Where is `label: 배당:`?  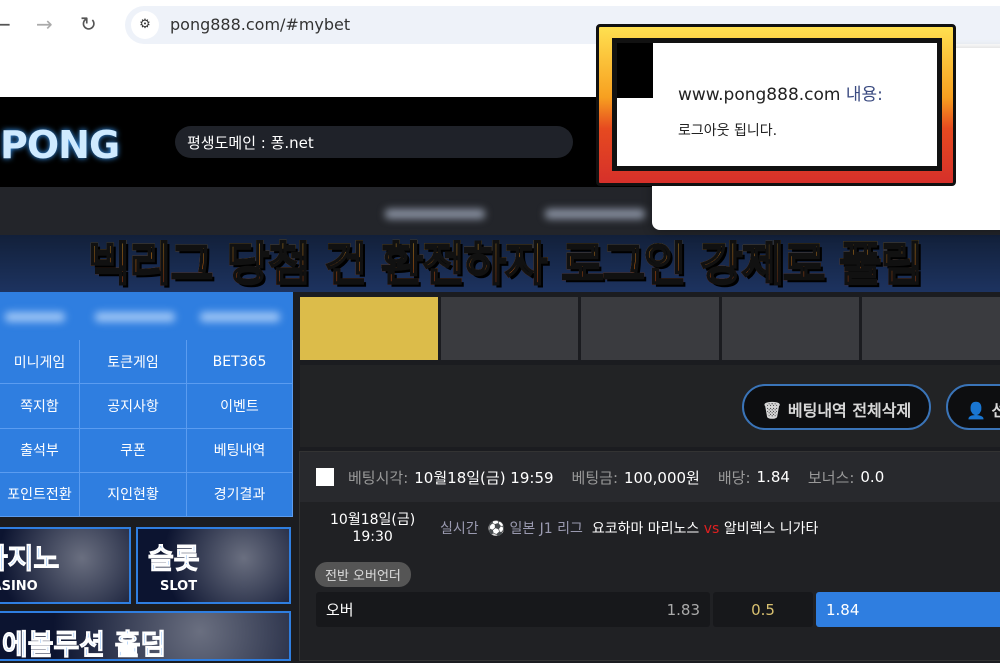
label: 배당: is located at coordinates (734, 477).